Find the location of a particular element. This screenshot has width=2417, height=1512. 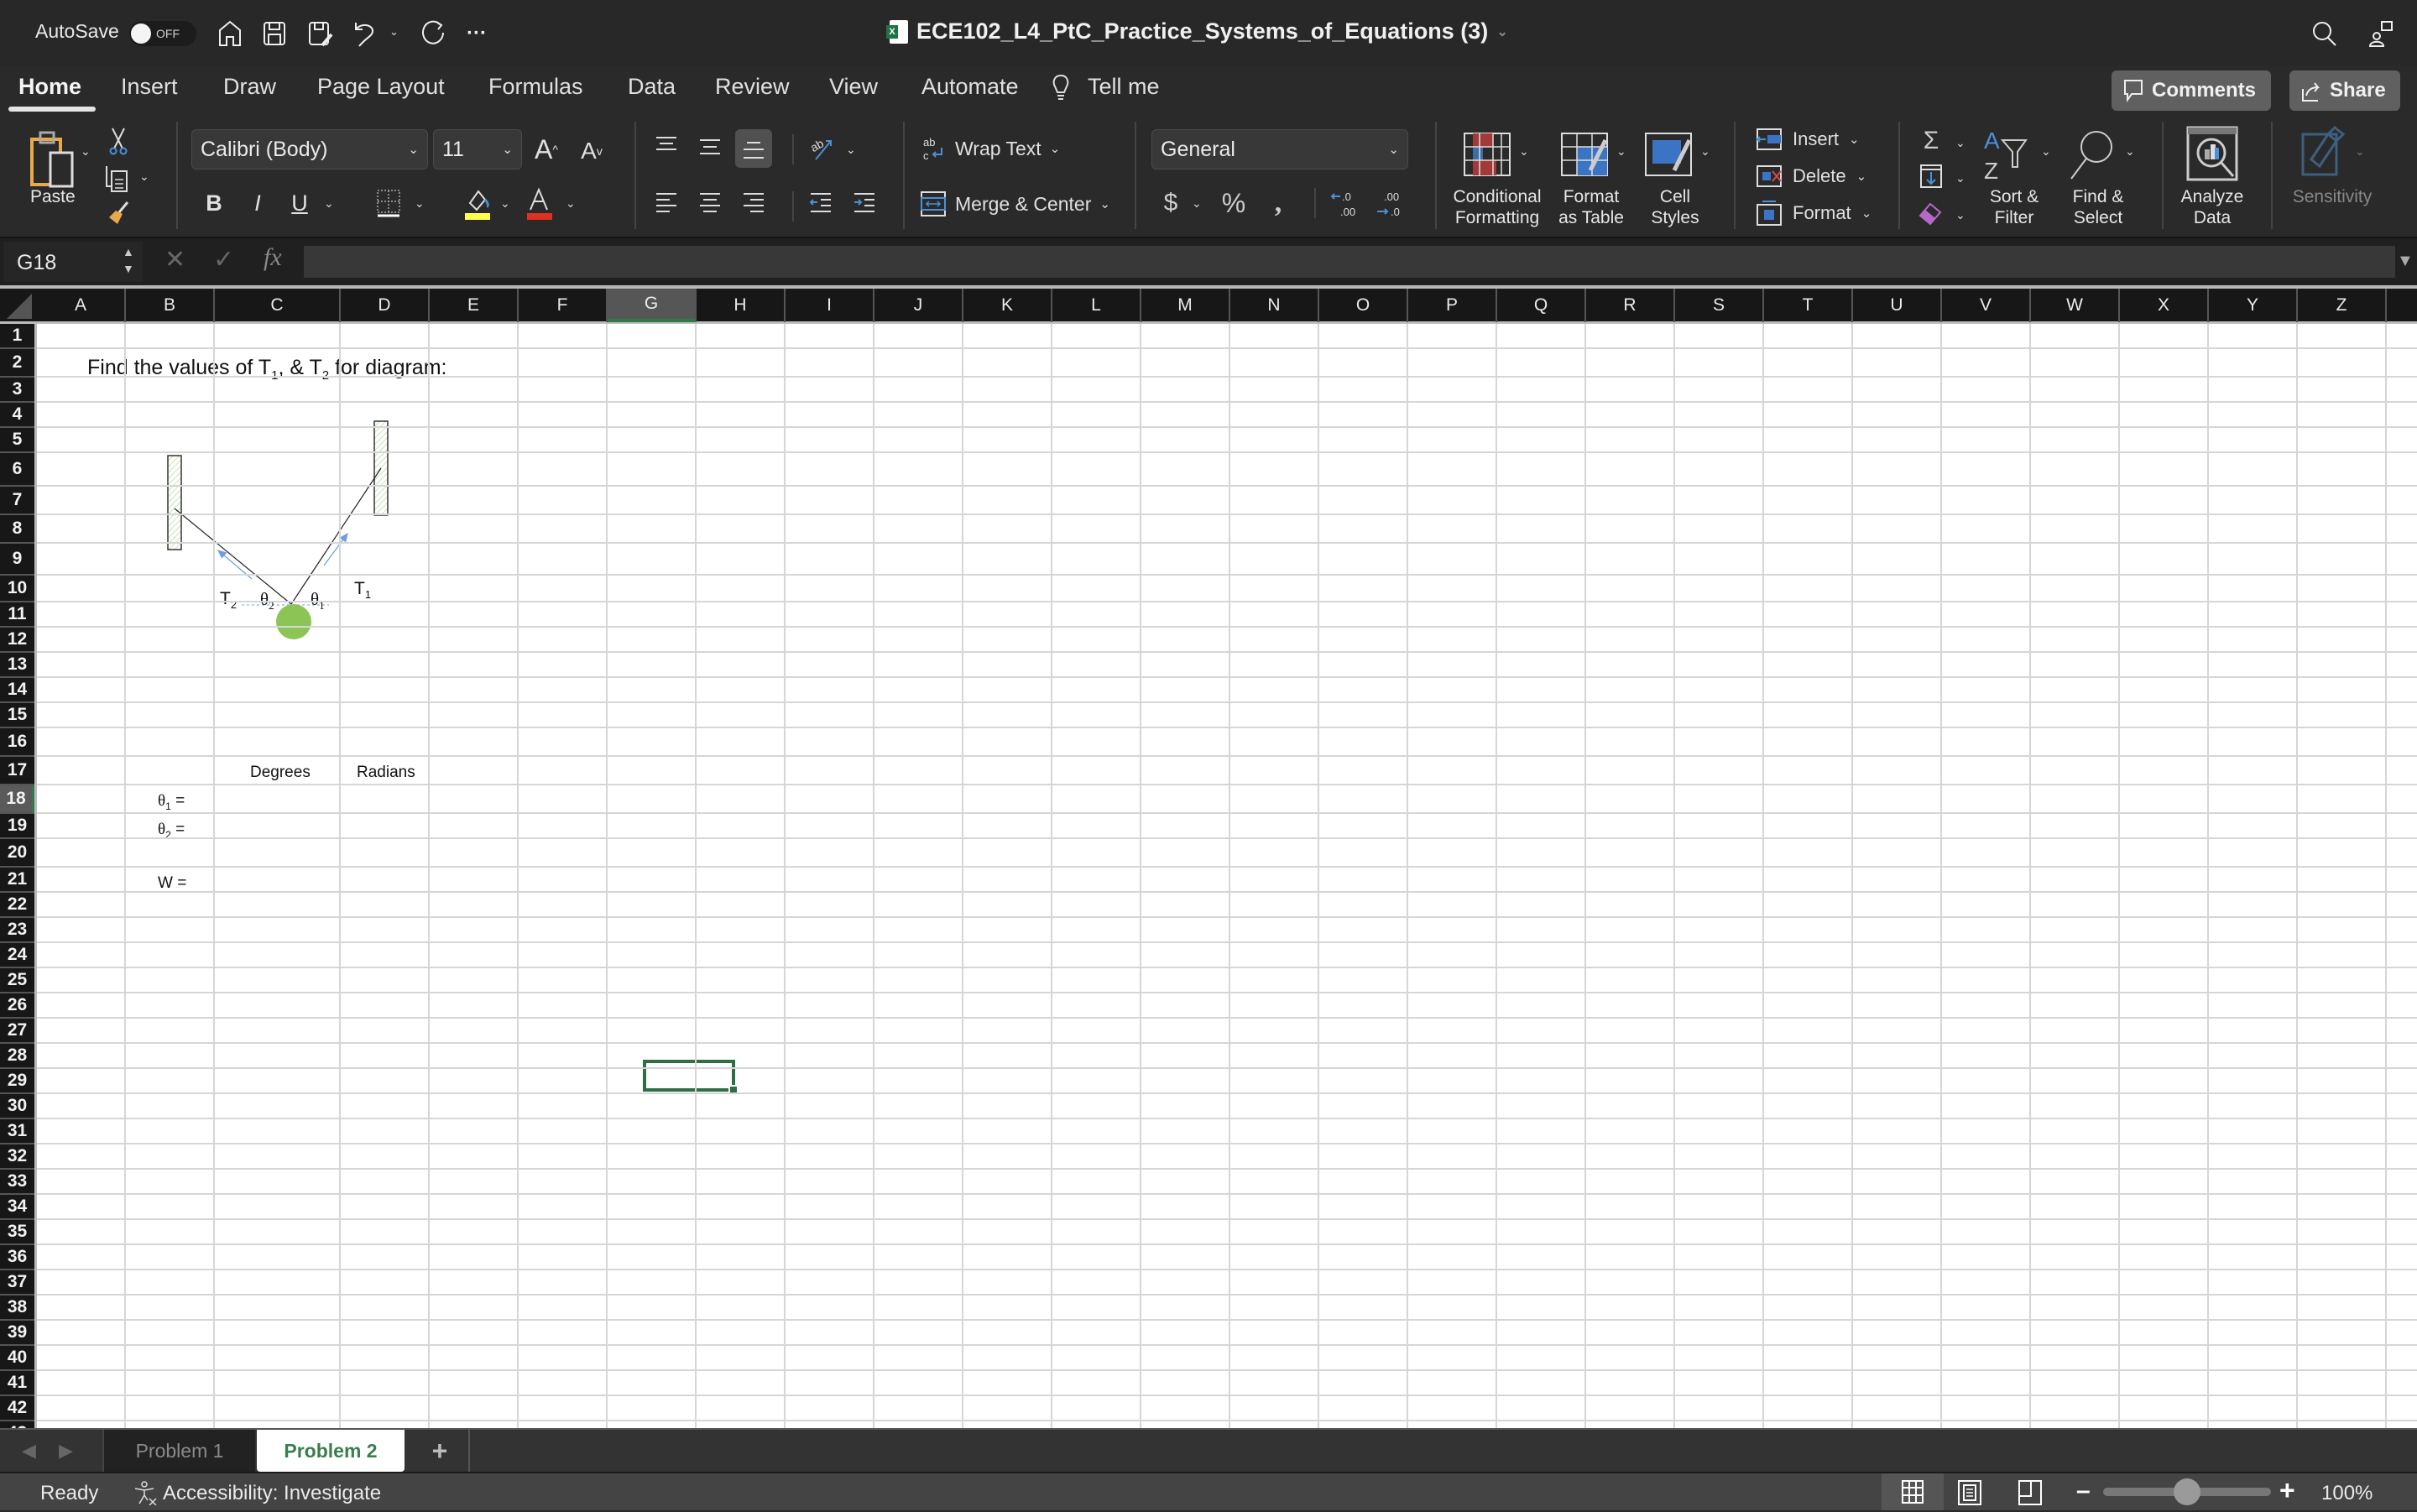

zoom-slider is located at coordinates (2187, 1492).